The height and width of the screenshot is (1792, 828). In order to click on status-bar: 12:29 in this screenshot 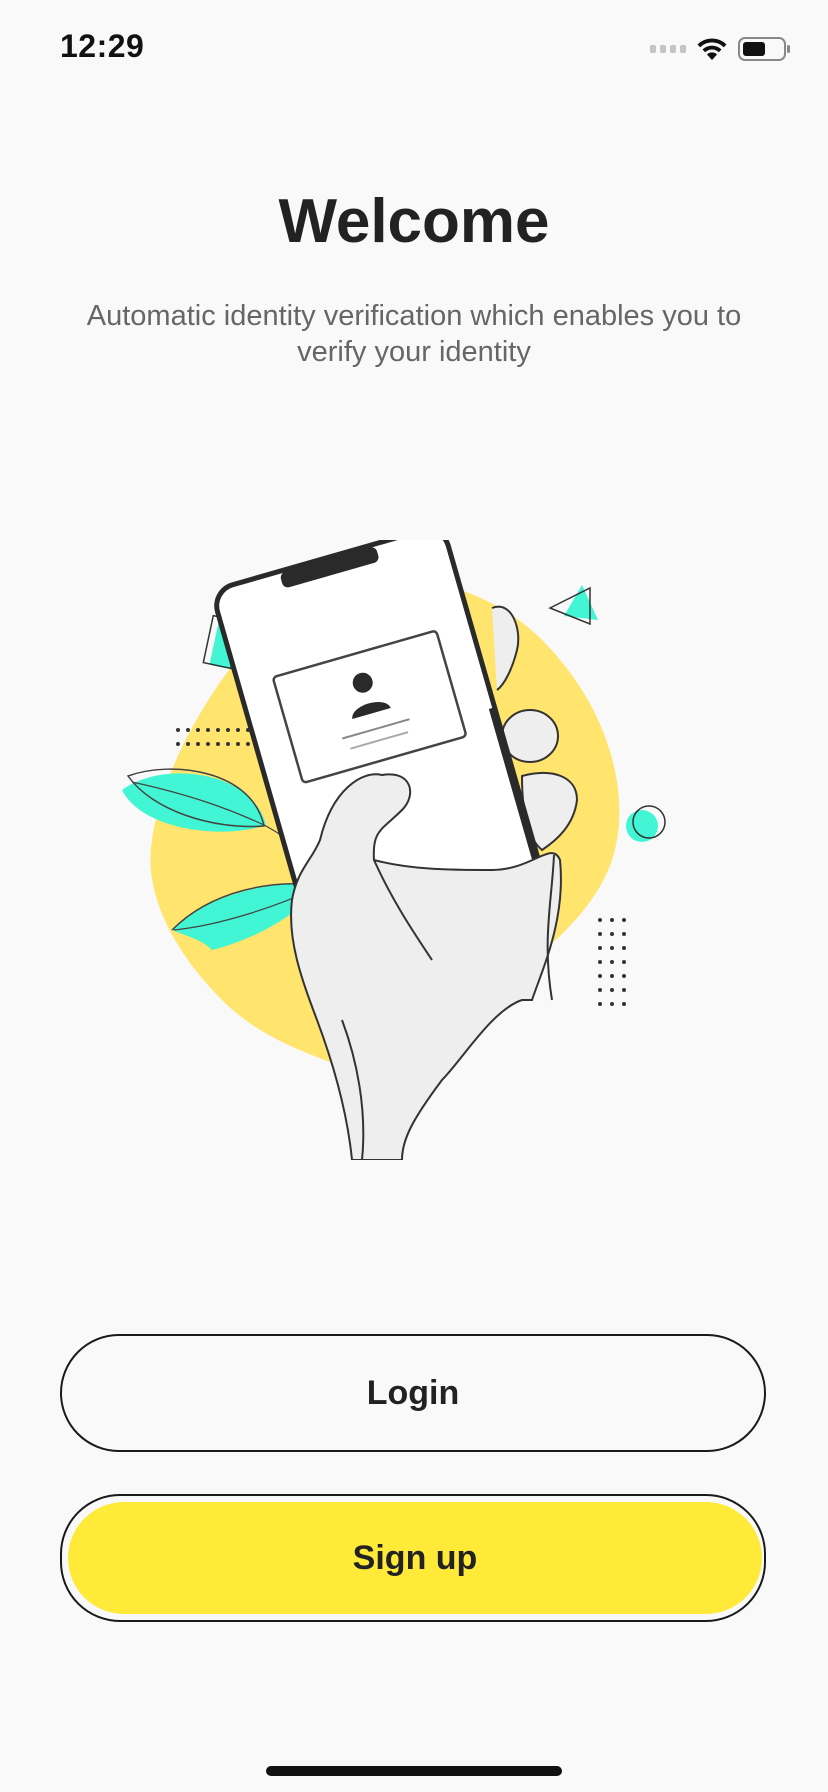, I will do `click(414, 50)`.